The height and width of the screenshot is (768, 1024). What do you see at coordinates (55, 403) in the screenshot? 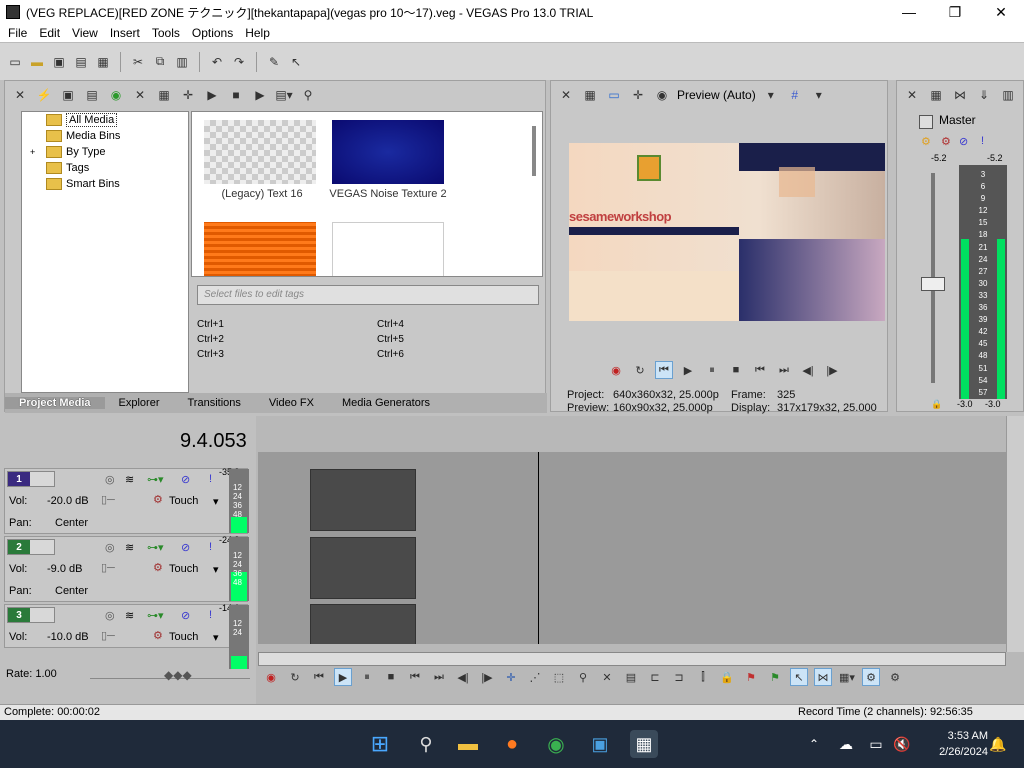
I see `tab-project-media: Project Media` at bounding box center [55, 403].